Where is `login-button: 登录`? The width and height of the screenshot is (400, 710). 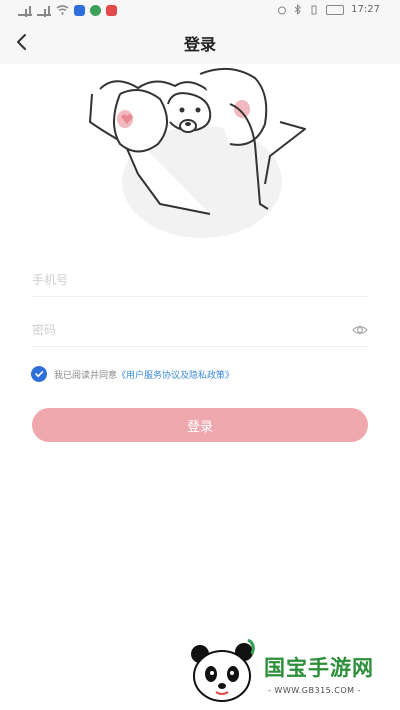 login-button: 登录 is located at coordinates (200, 425).